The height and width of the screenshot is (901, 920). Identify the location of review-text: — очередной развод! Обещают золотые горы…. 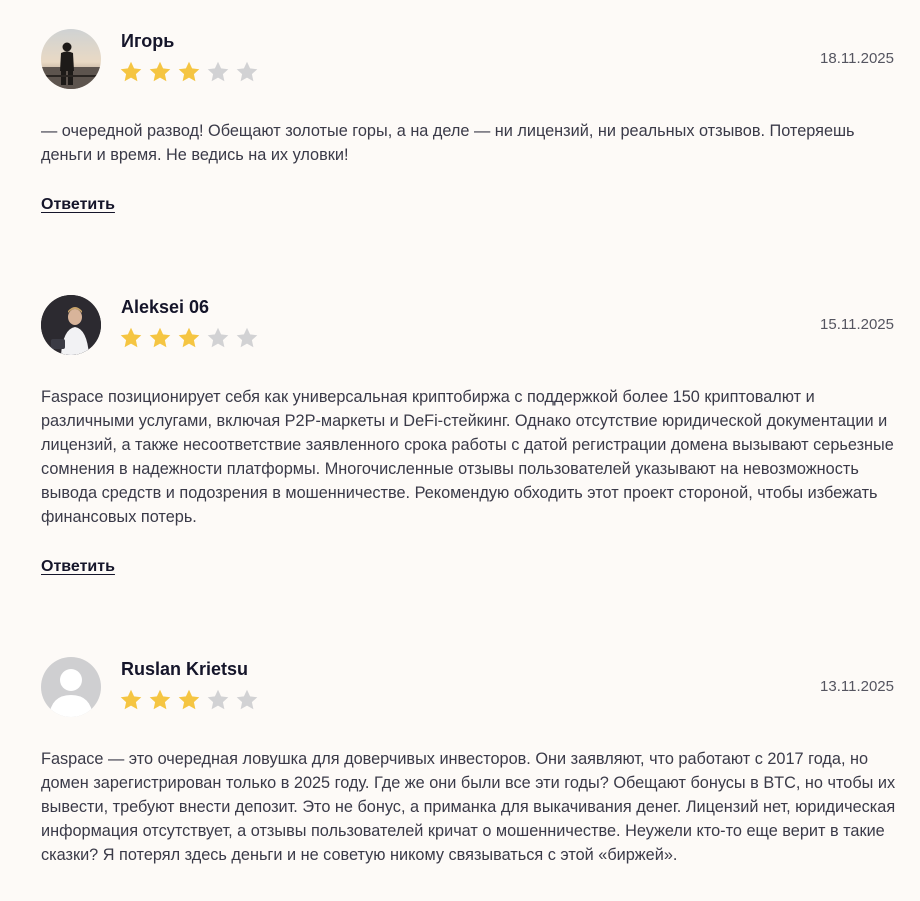
(448, 143).